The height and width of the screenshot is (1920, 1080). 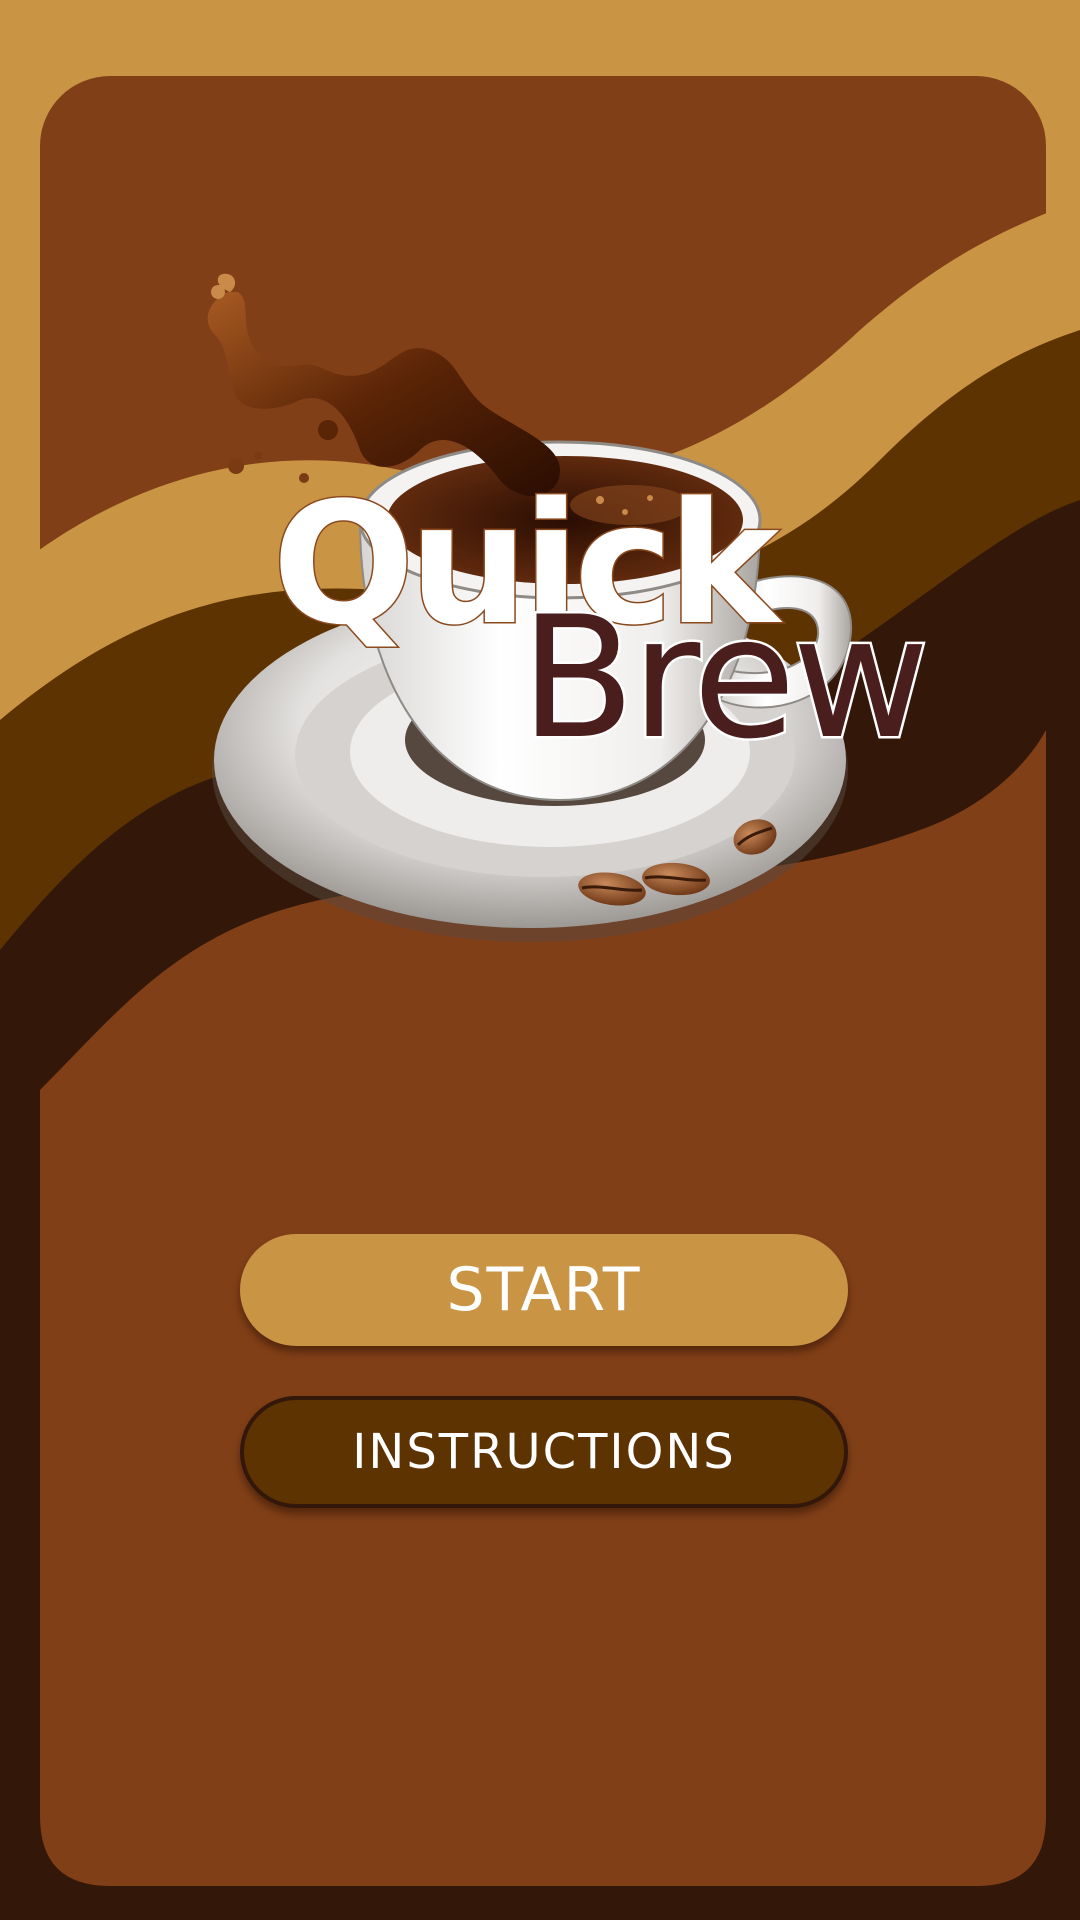 I want to click on start-button: START, so click(x=544, y=1290).